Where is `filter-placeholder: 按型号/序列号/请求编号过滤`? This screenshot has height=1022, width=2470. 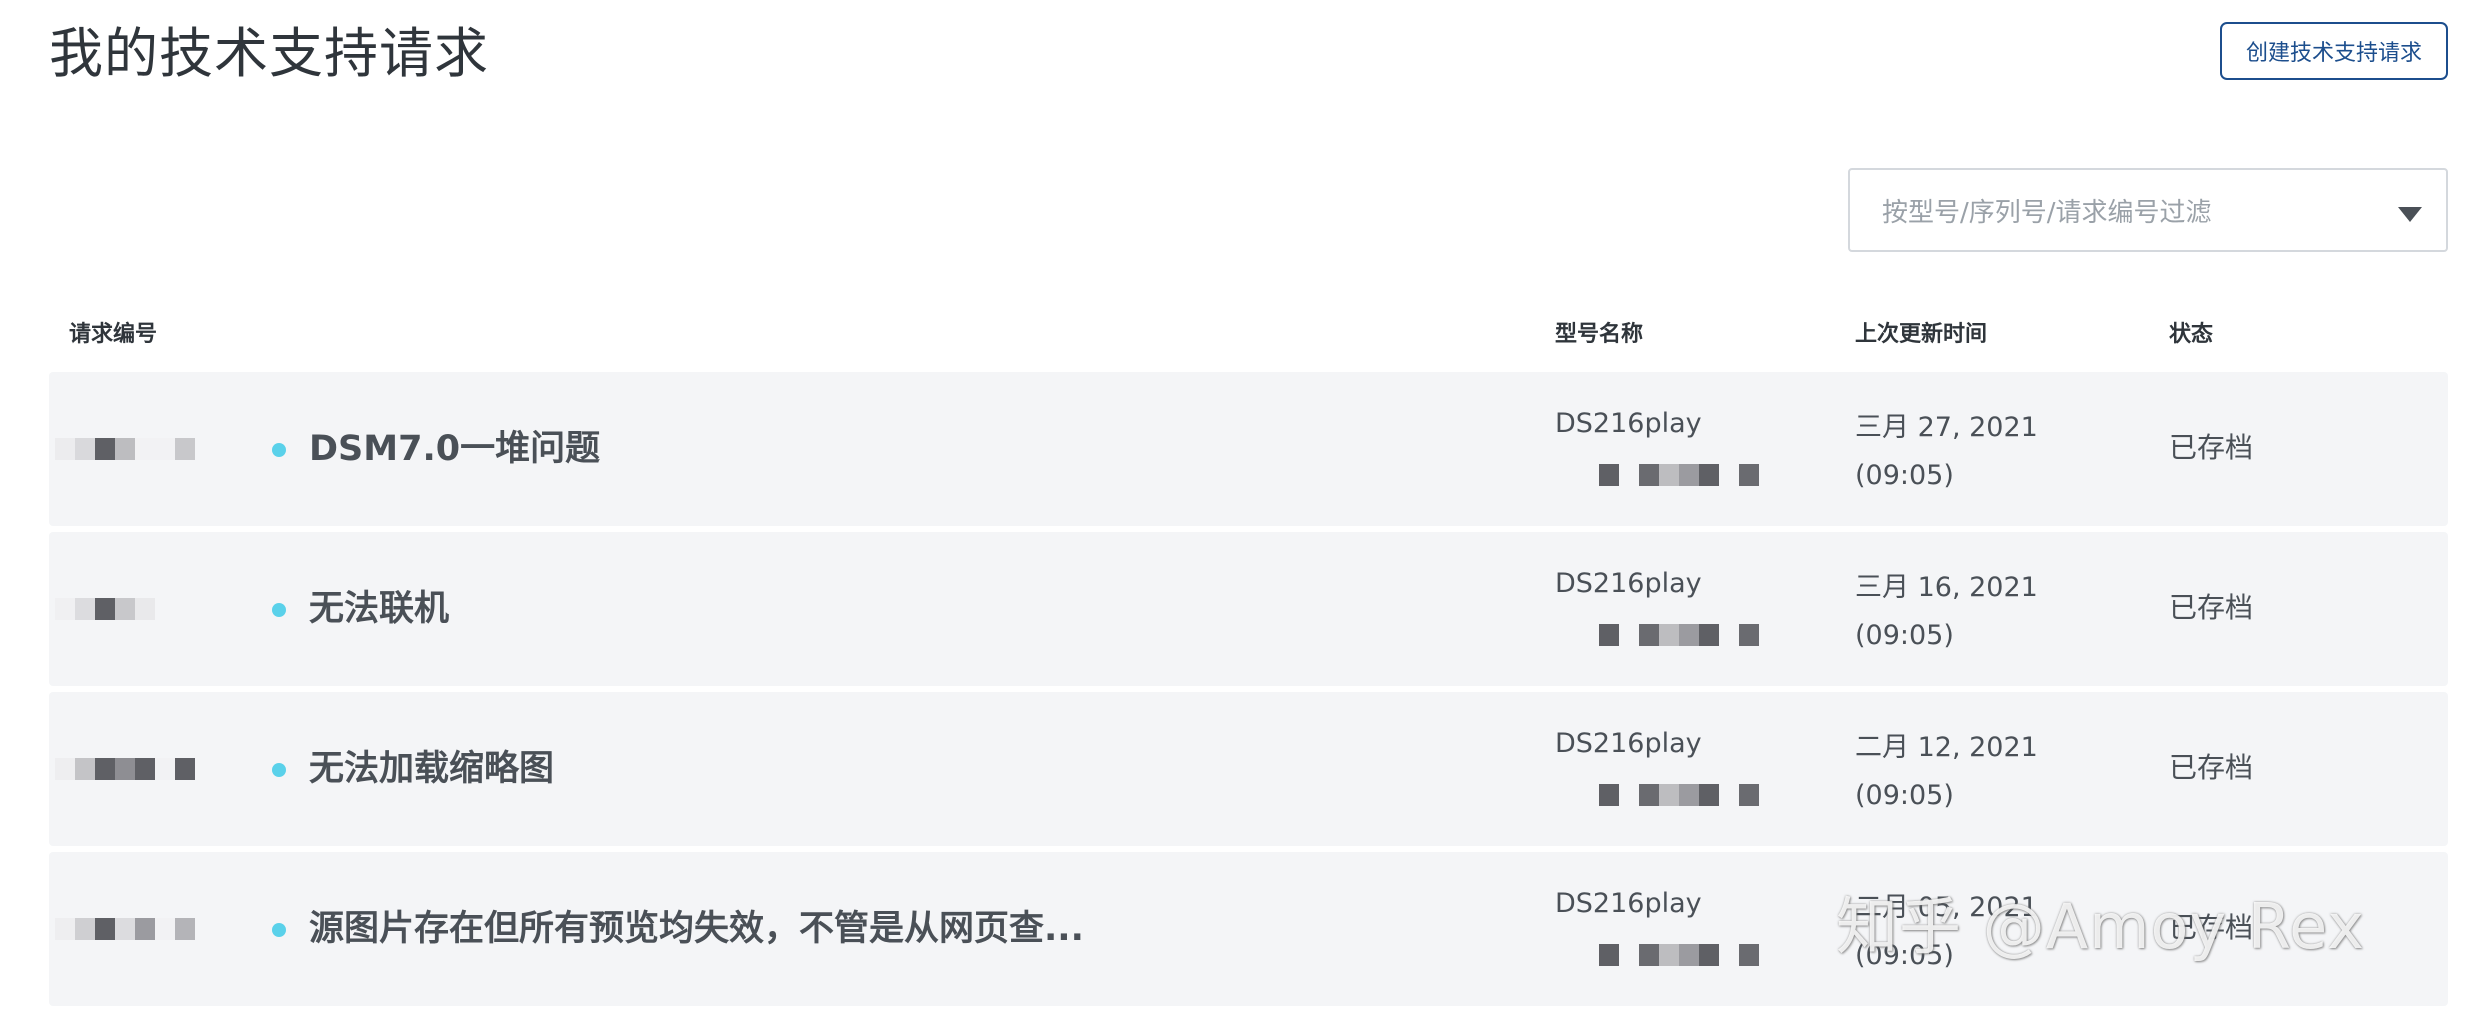 filter-placeholder: 按型号/序列号/请求编号过滤 is located at coordinates (2047, 212).